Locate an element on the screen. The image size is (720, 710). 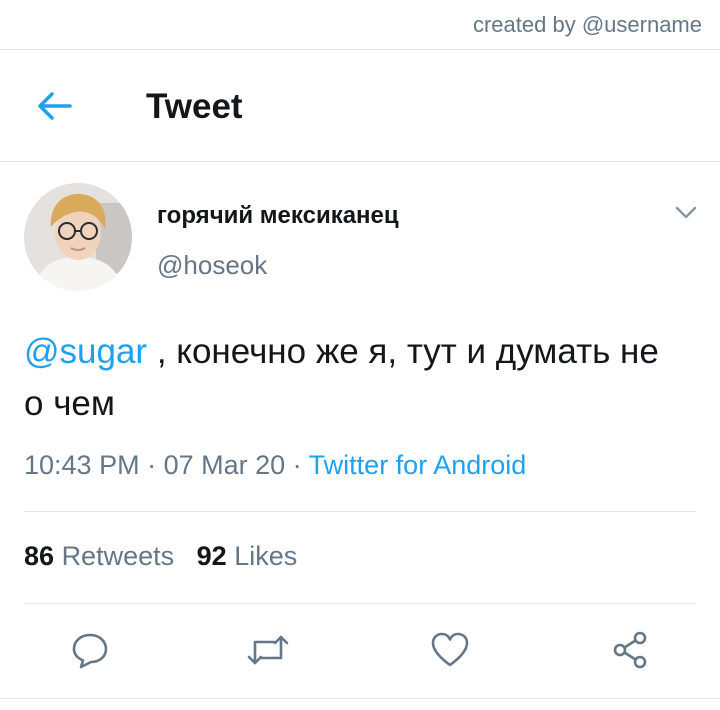
likes-label: Likes is located at coordinates (266, 556).